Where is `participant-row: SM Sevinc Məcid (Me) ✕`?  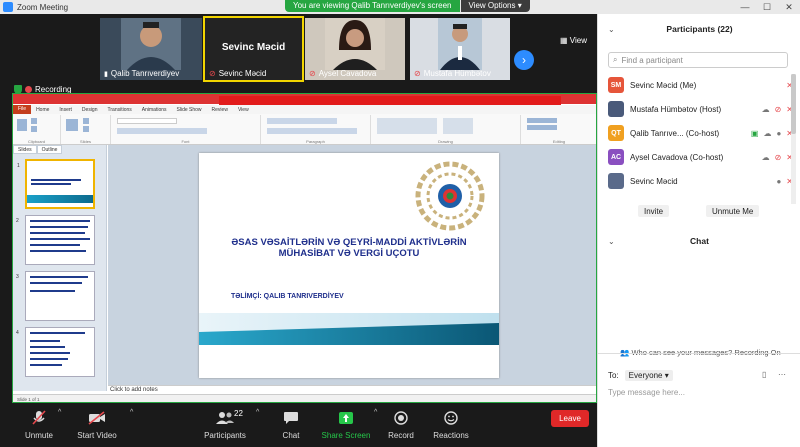 participant-row: SM Sevinc Məcid (Me) ✕ is located at coordinates (700, 85).